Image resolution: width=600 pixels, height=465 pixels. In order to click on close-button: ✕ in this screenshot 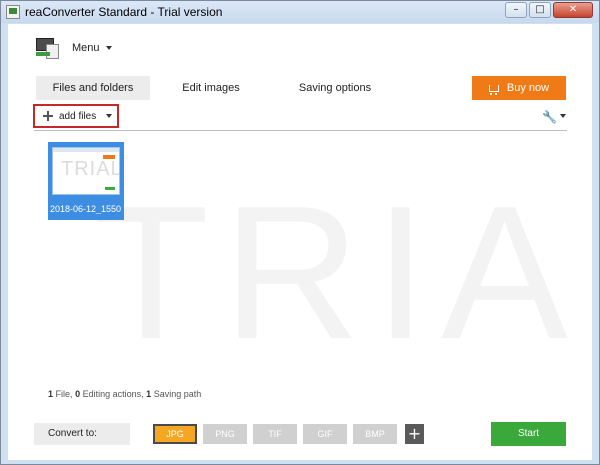, I will do `click(573, 10)`.